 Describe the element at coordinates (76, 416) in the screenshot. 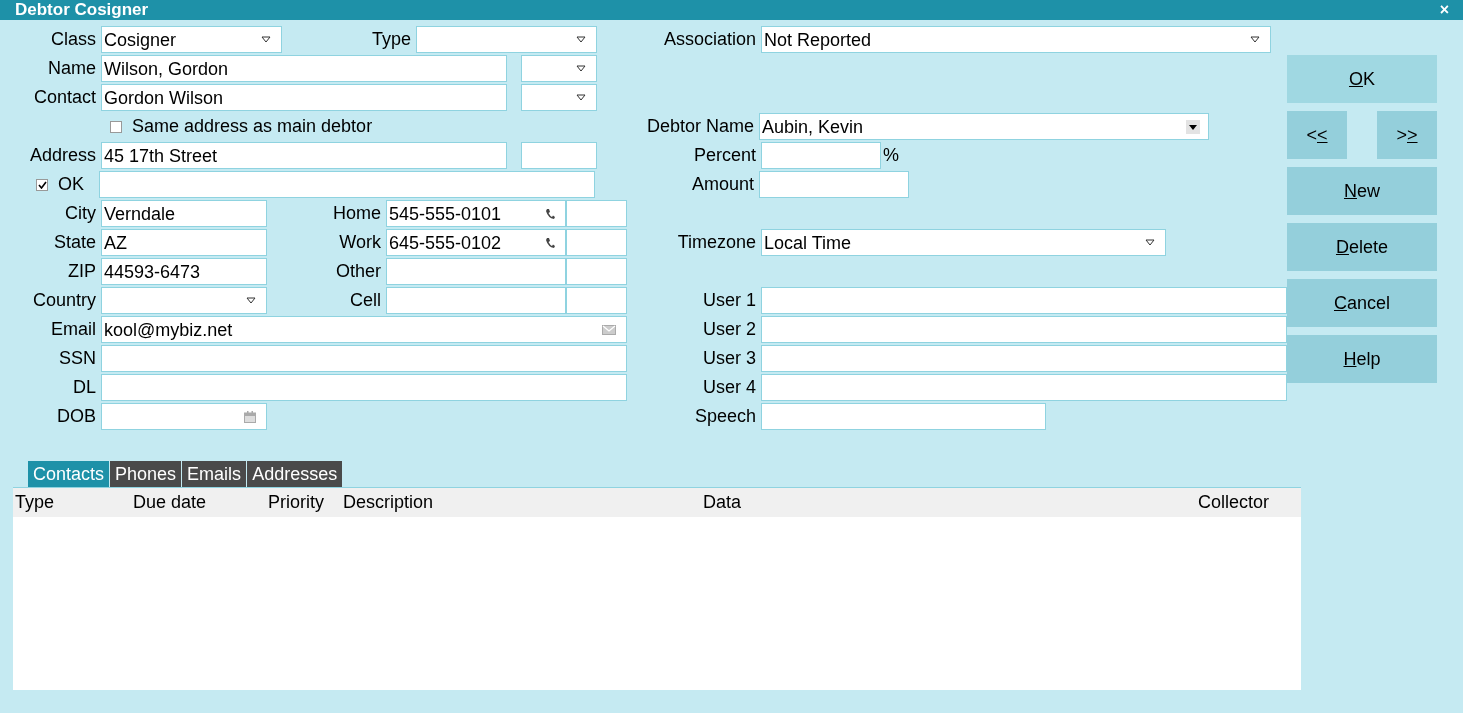

I see `field-label: DOB` at that location.